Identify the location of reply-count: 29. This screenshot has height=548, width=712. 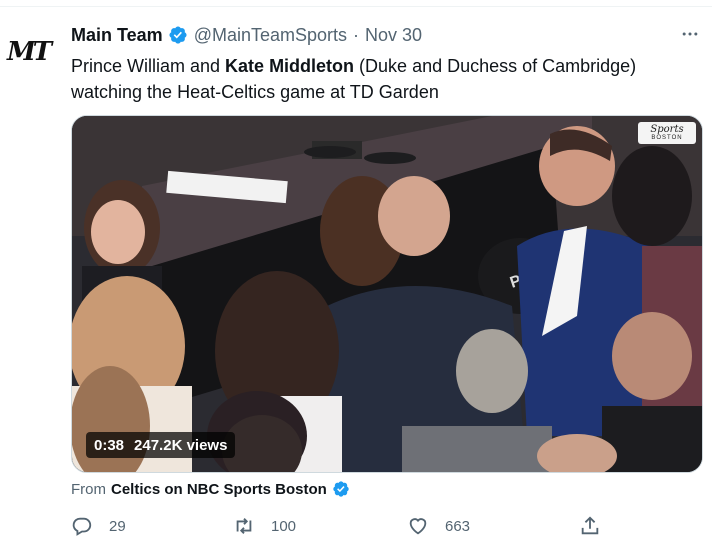
(117, 526).